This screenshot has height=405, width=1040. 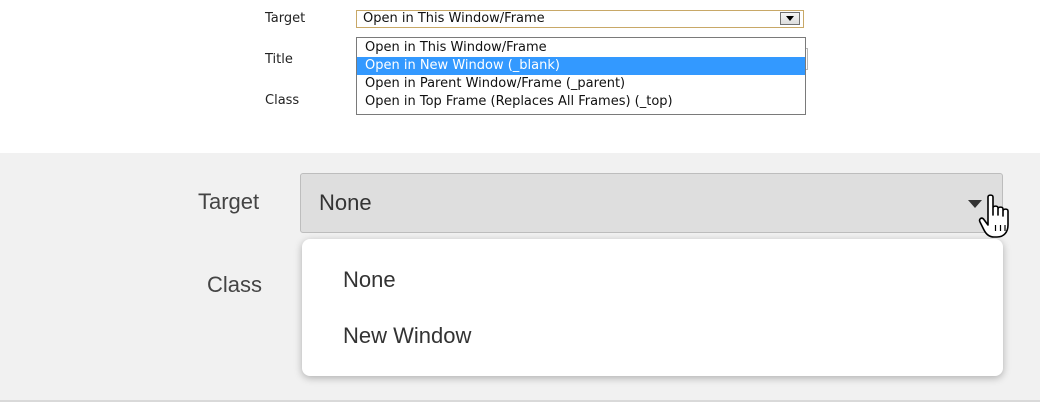 What do you see at coordinates (581, 66) in the screenshot?
I see `legacy-option-new-window: Open in New Window (_blank)` at bounding box center [581, 66].